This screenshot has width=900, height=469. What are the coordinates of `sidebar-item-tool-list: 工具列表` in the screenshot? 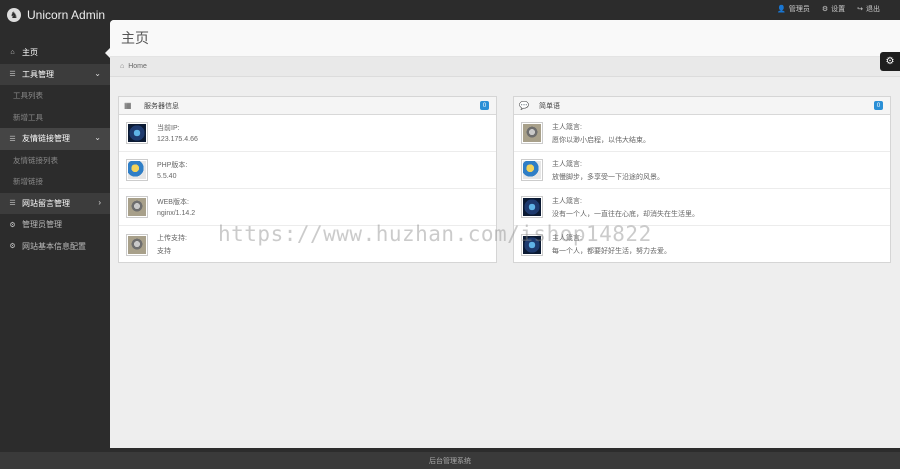 It's located at (55, 96).